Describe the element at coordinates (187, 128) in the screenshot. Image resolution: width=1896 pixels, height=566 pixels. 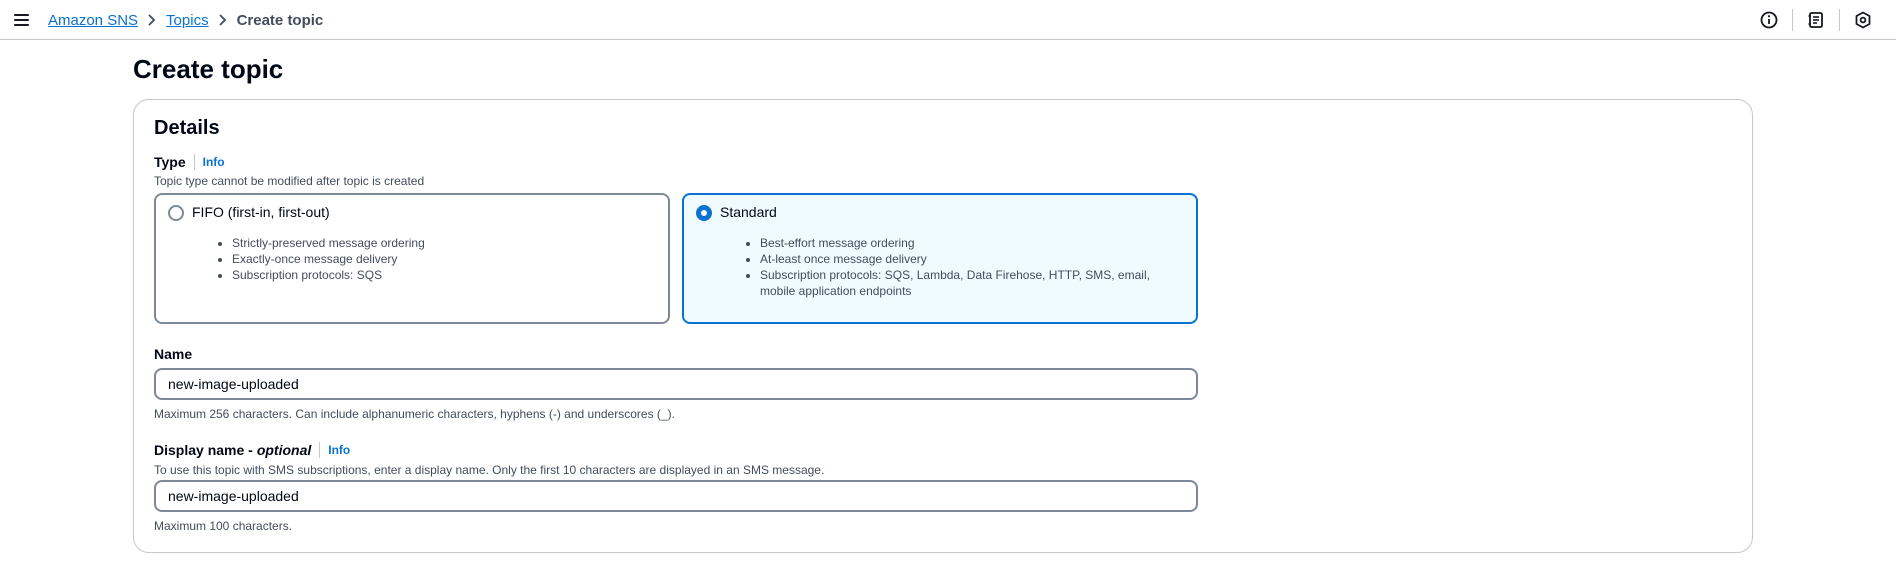
I see `details-panel-title: Details` at that location.